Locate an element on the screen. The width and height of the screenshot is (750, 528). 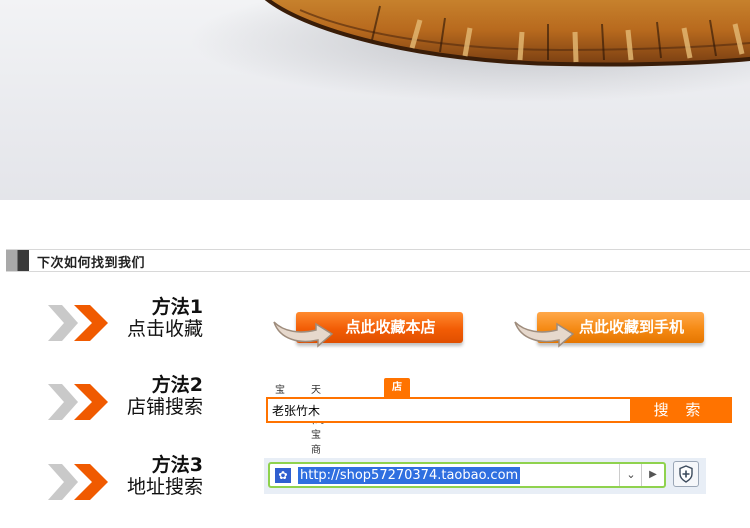
go-arrow-icon: ▶ is located at coordinates (652, 475).